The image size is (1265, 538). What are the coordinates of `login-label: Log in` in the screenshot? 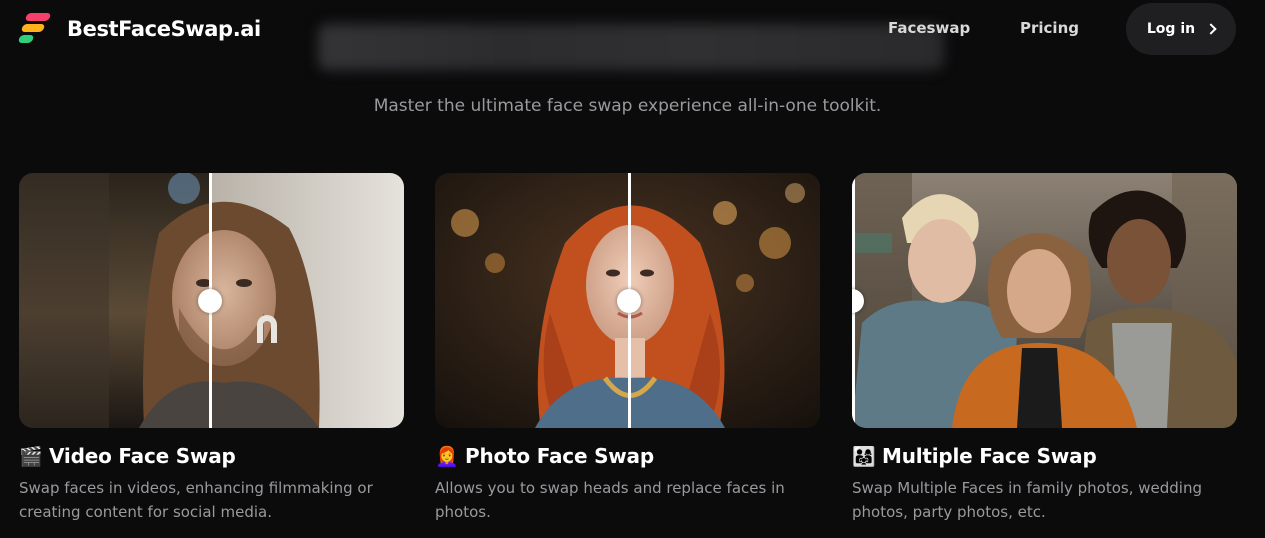 It's located at (1171, 29).